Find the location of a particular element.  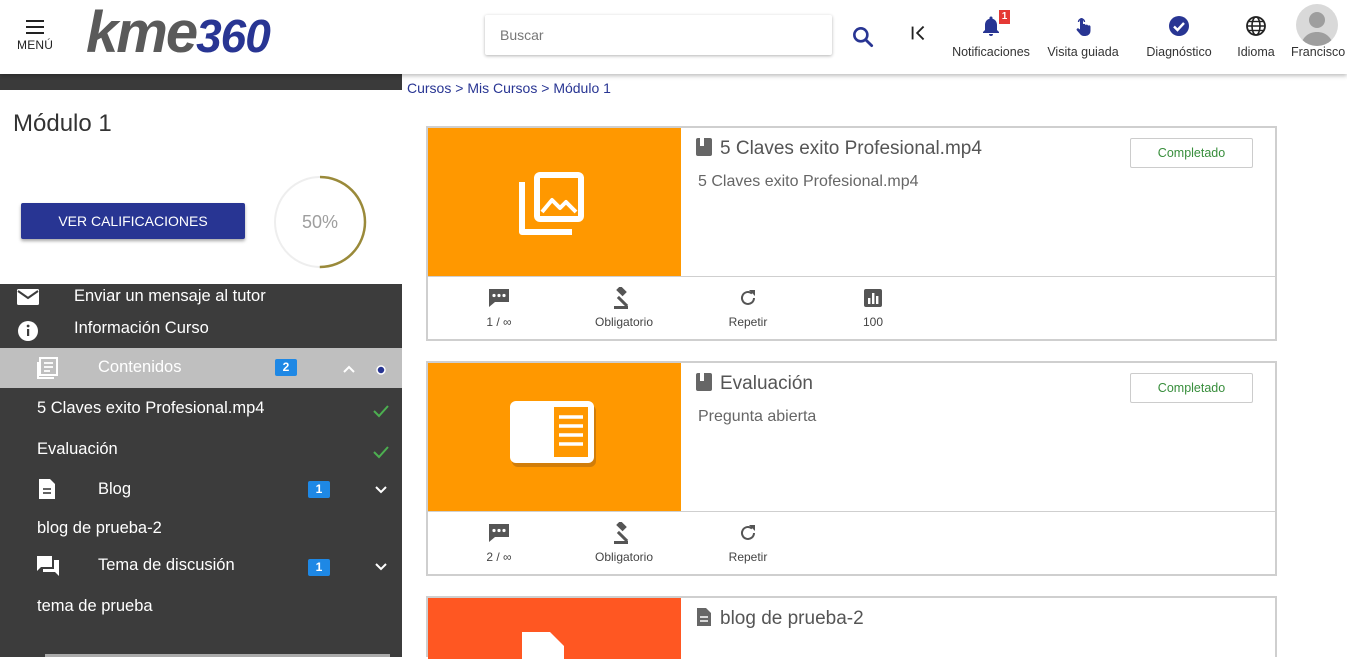

check-circle-icon is located at coordinates (1179, 26).